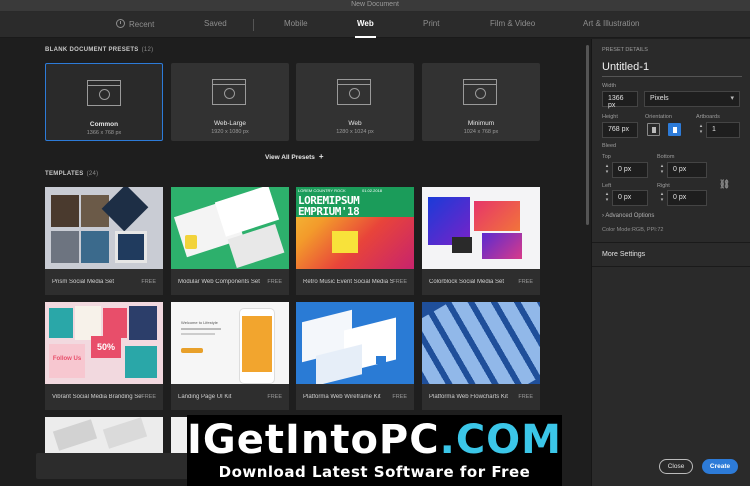 The width and height of the screenshot is (750, 486). What do you see at coordinates (374, 440) in the screenshot?
I see `watermark-title: IGetIntoPC.COM` at bounding box center [374, 440].